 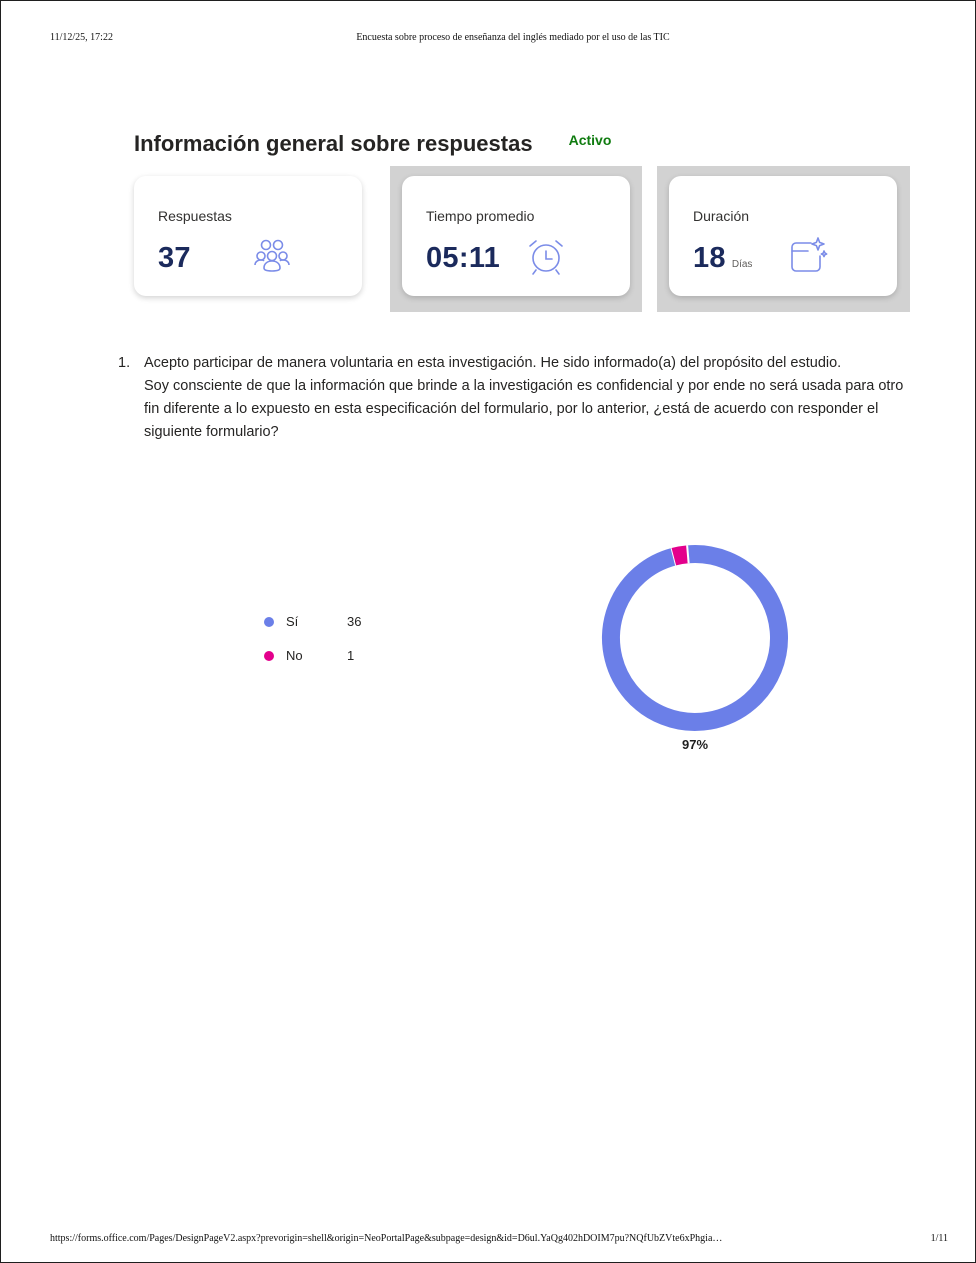 I want to click on donut-percentage-label: 97%, so click(x=695, y=744).